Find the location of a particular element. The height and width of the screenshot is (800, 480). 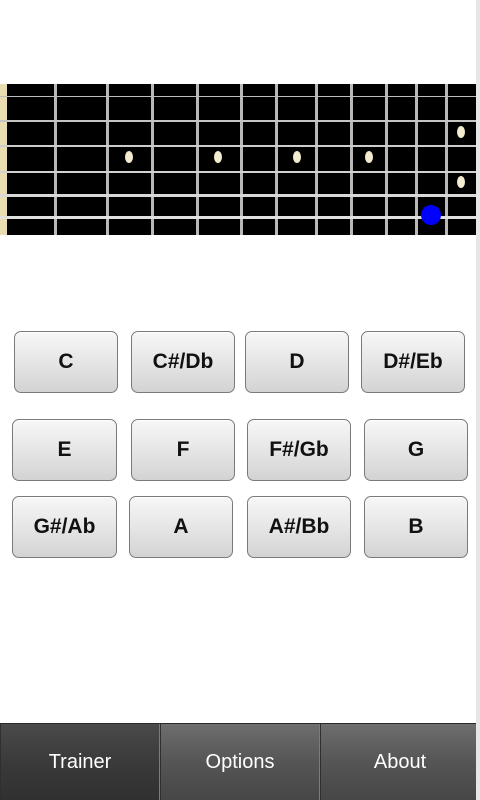

note-button-c: C is located at coordinates (66, 362).